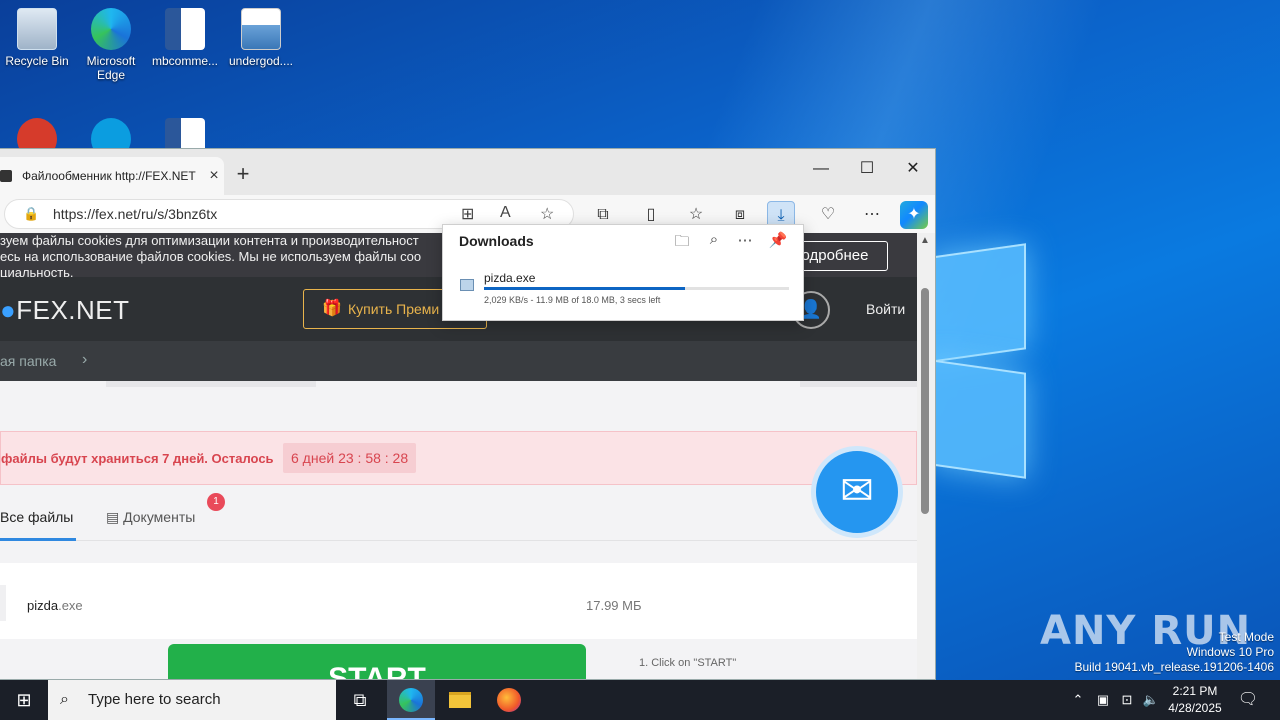 The width and height of the screenshot is (1280, 720). Describe the element at coordinates (1246, 637) in the screenshot. I see `test-mode-line: Test Mode` at that location.